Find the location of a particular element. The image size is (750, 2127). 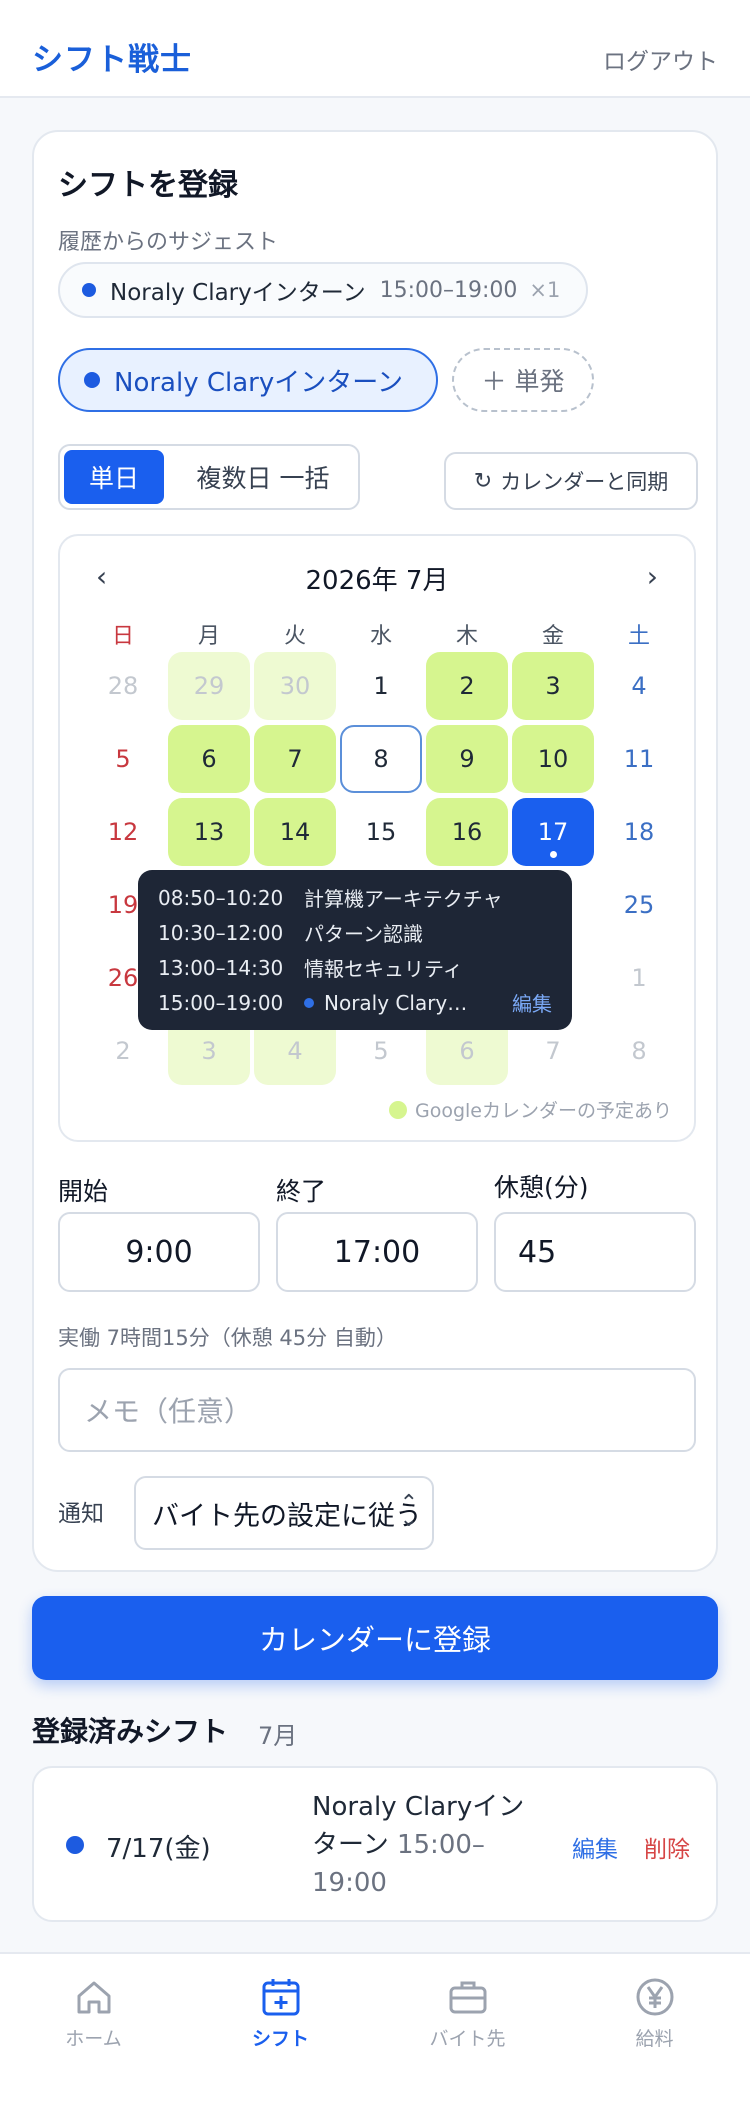

calendar-day: 12 is located at coordinates (123, 832).